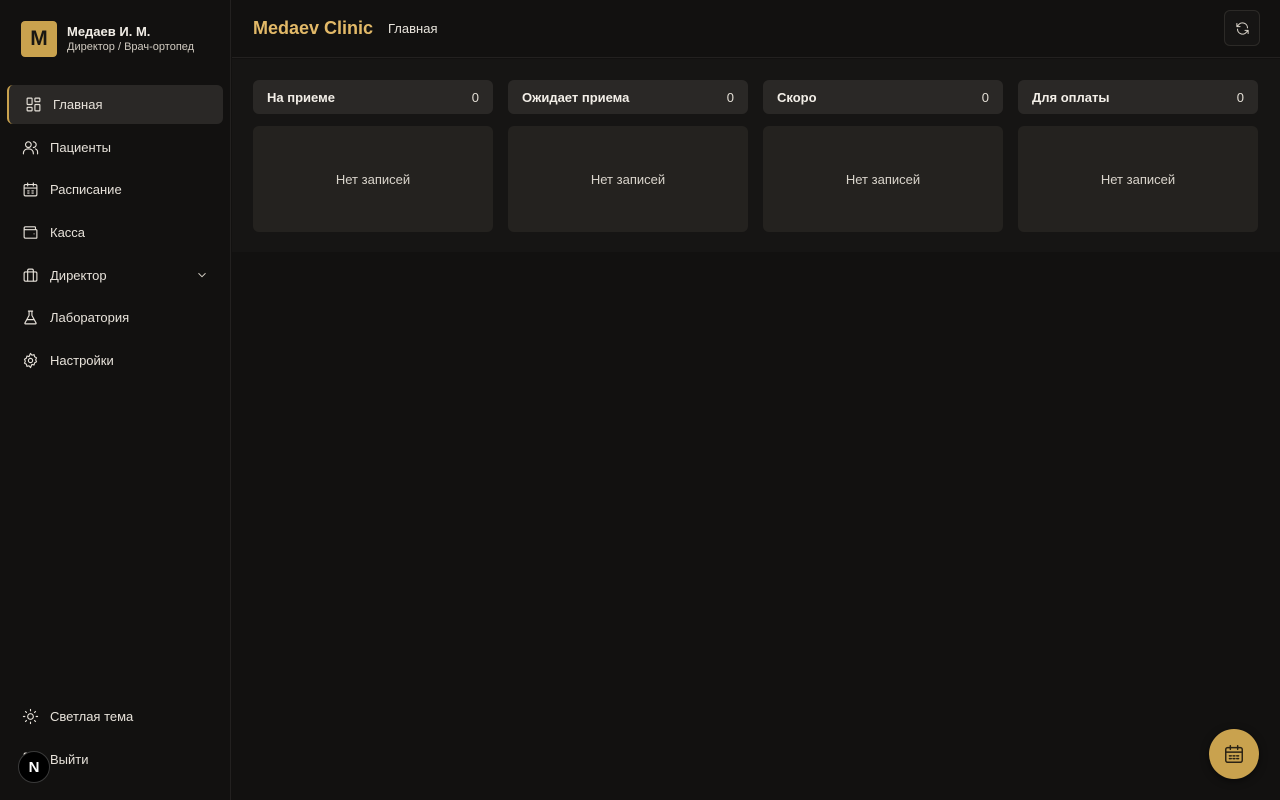 The height and width of the screenshot is (800, 1280). What do you see at coordinates (78, 104) in the screenshot?
I see `sidebar-item-label: Главная` at bounding box center [78, 104].